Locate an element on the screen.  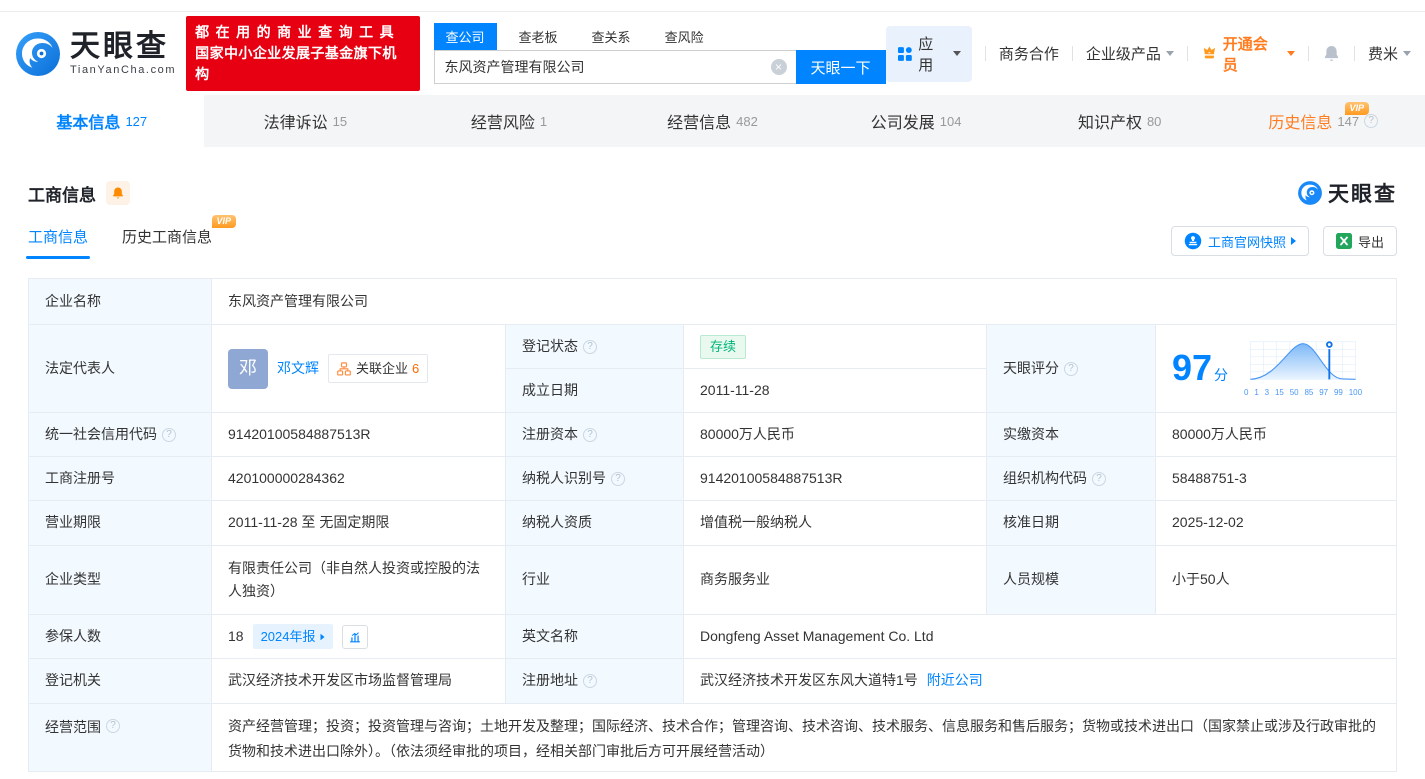
search-tab-risk: 查风险 is located at coordinates (684, 36).